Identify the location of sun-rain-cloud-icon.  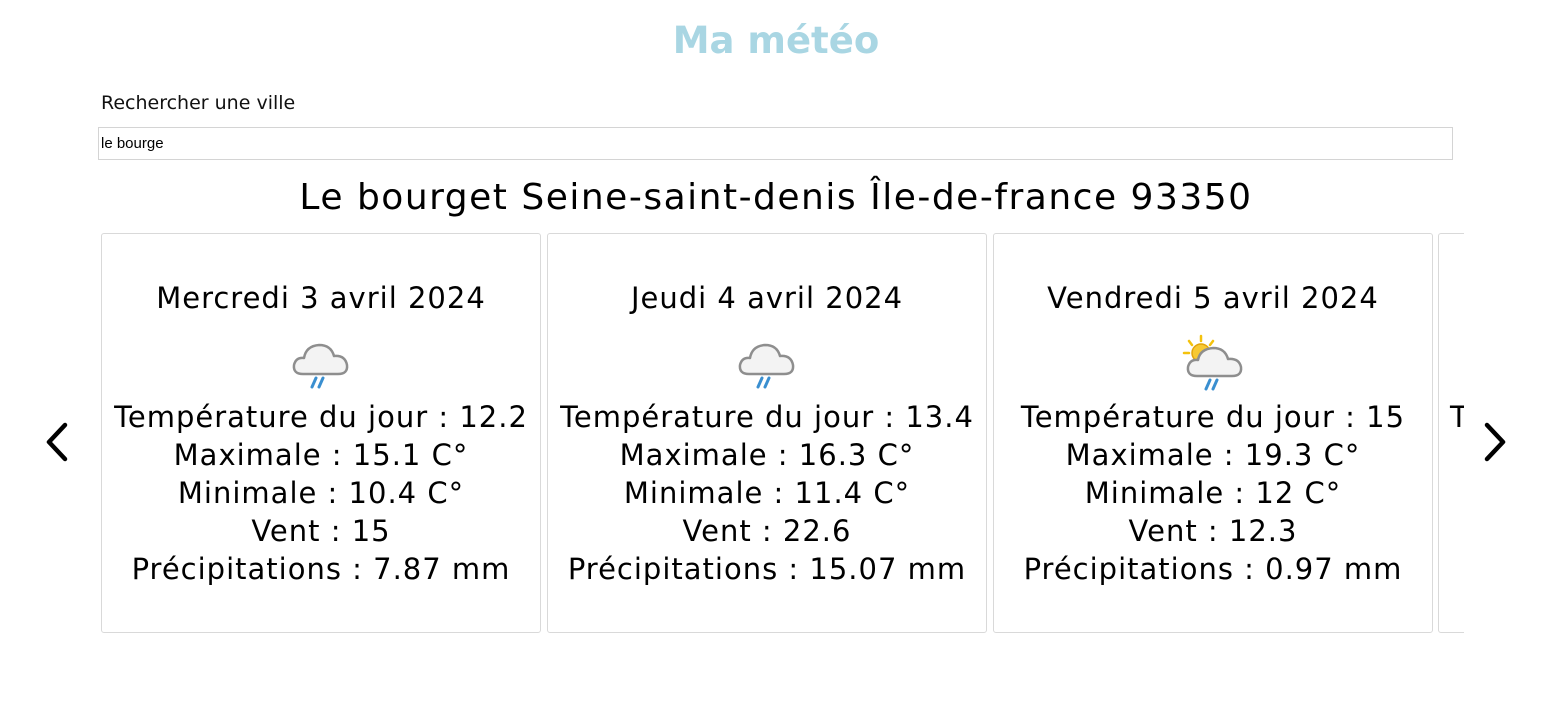
(1212, 362).